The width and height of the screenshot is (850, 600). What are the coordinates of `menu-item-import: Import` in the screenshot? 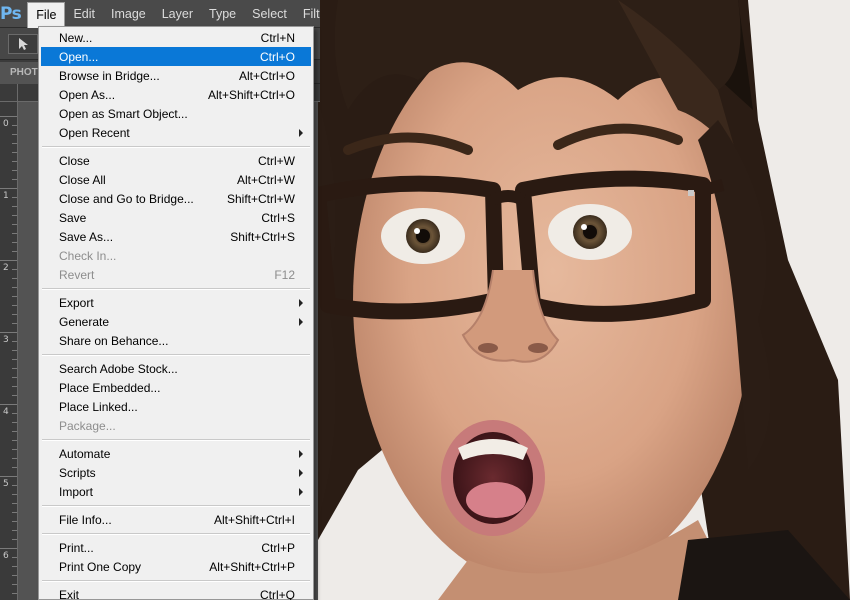 It's located at (176, 491).